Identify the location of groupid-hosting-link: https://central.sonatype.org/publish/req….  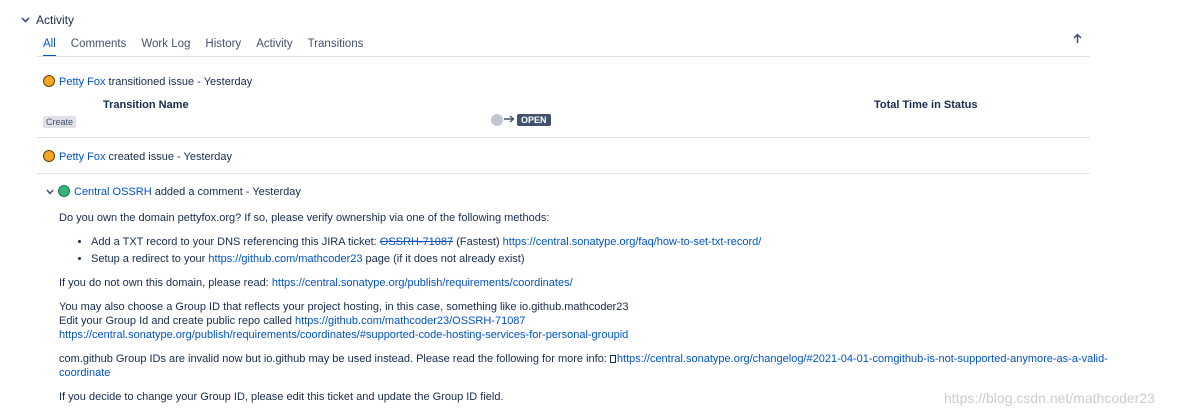
(343, 335).